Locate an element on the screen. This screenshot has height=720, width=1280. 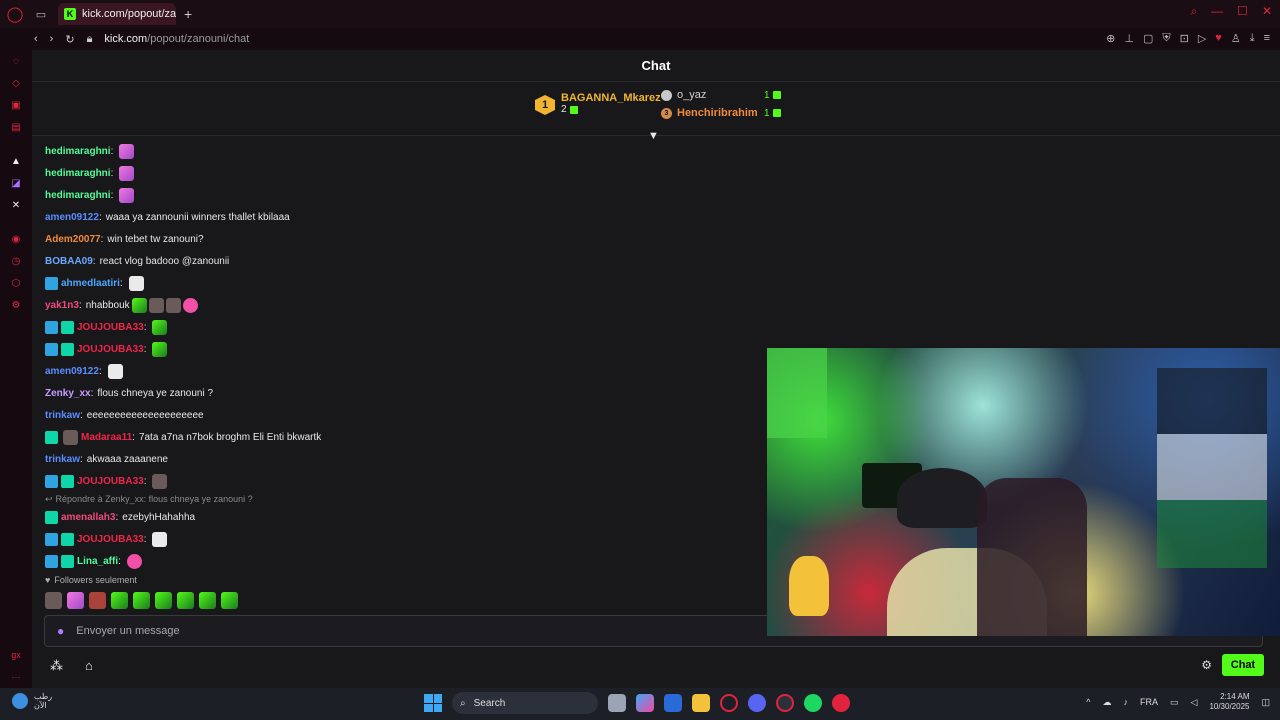
heart-icon: ♥ is located at coordinates (1218, 38).